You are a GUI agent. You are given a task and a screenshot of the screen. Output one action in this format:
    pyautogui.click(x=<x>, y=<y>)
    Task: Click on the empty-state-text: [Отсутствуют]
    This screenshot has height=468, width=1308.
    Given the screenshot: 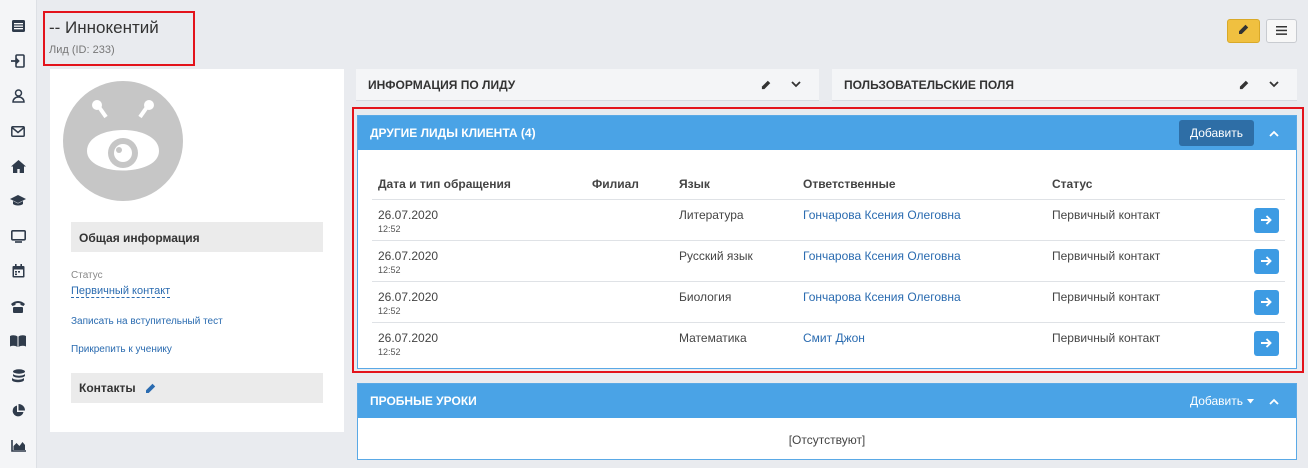 What is the action you would take?
    pyautogui.click(x=827, y=440)
    